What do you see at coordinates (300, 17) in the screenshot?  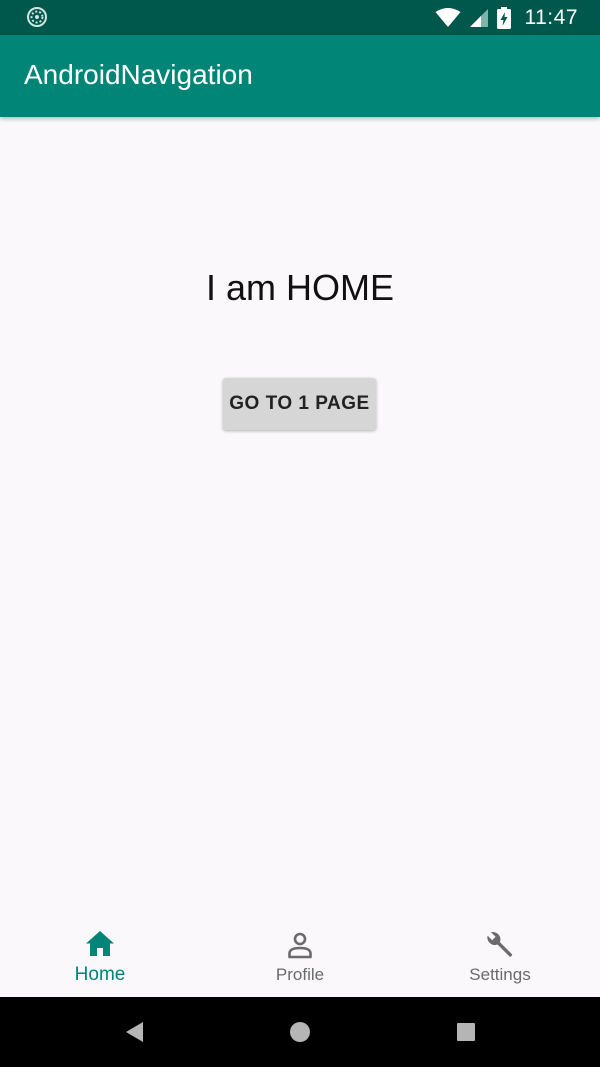 I see `status-bar: 11:47` at bounding box center [300, 17].